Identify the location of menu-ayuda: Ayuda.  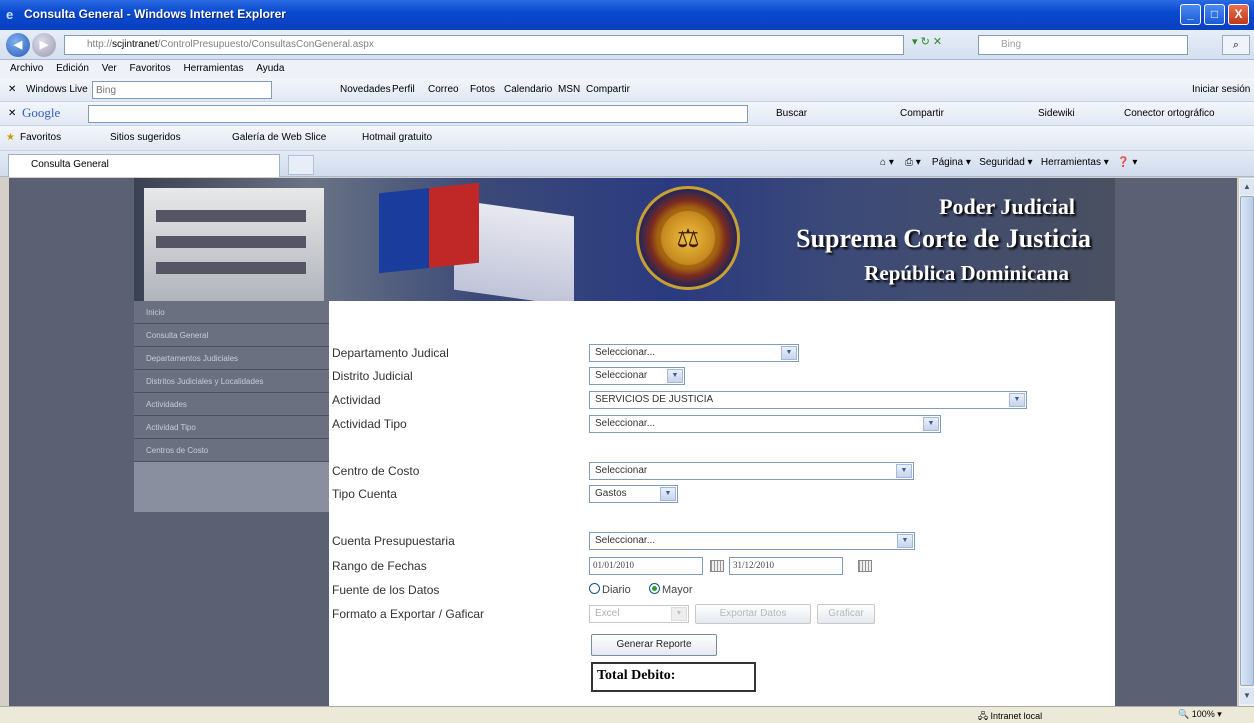
(270, 69).